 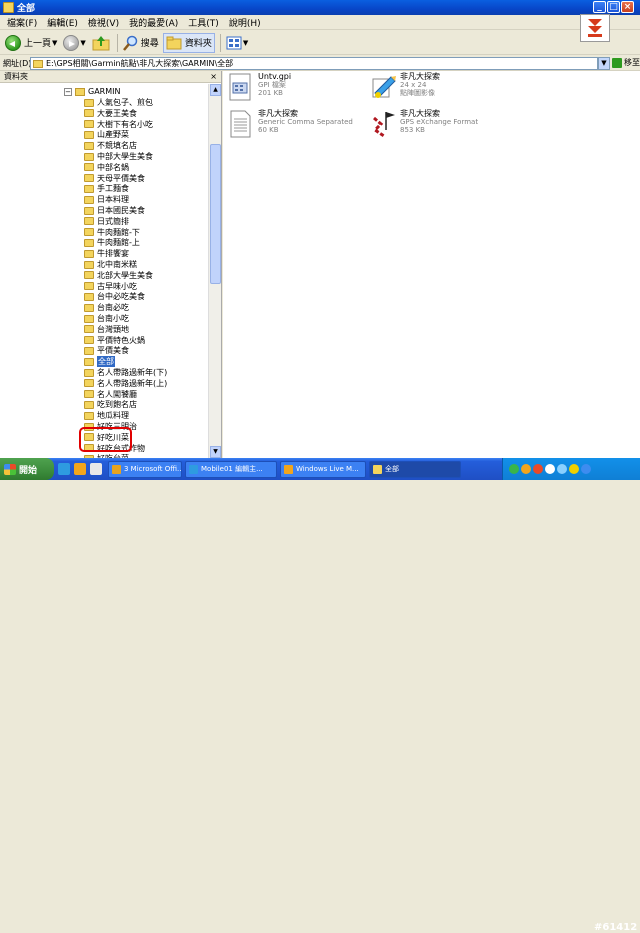 I want to click on menu-tools: 工具(T), so click(x=203, y=22).